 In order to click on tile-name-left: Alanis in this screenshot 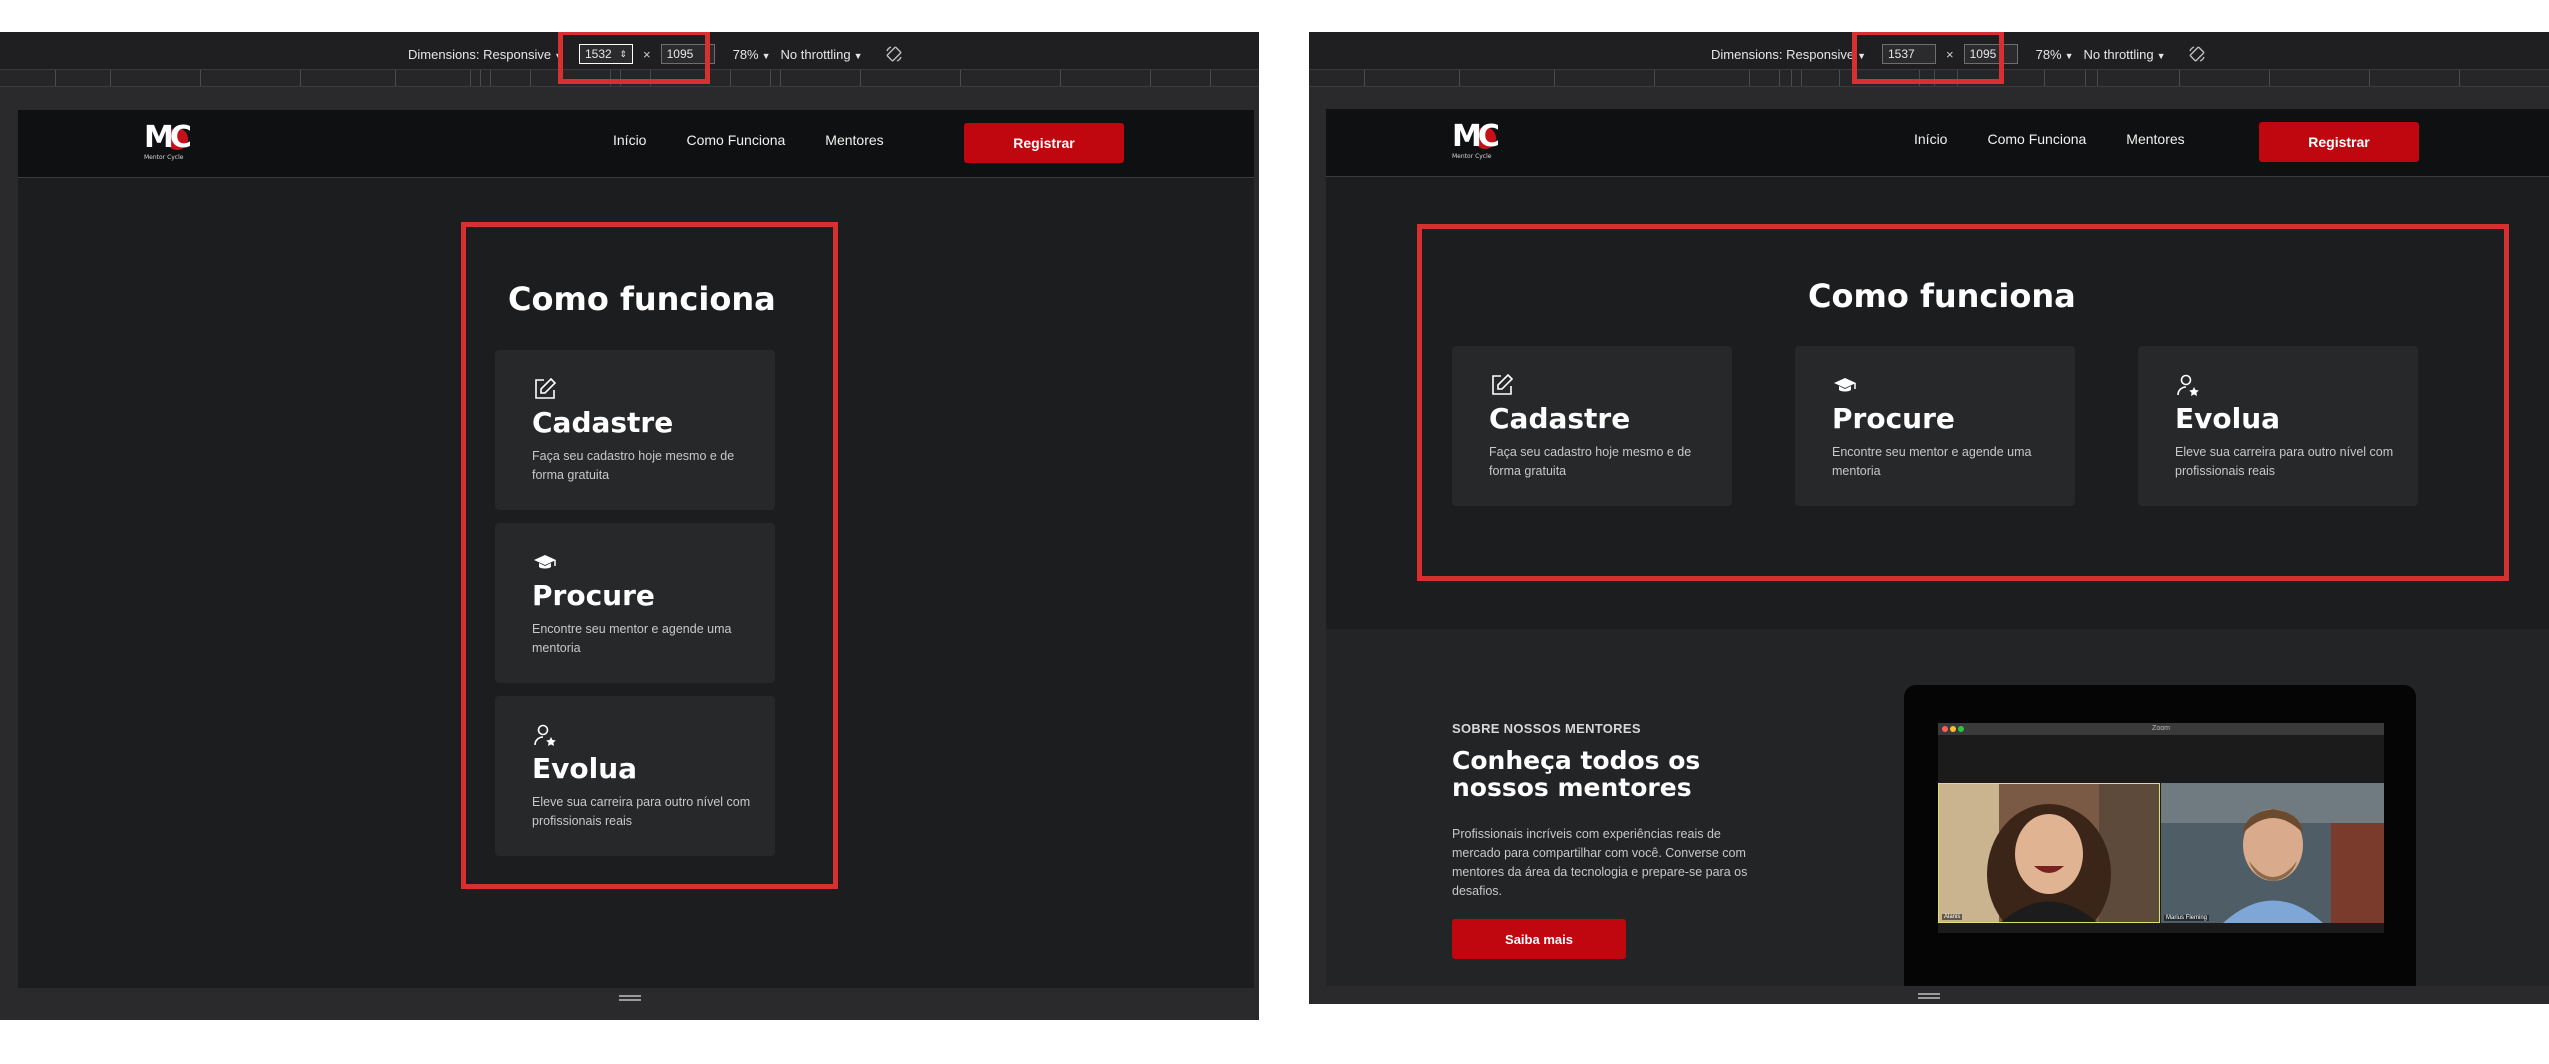, I will do `click(1952, 917)`.